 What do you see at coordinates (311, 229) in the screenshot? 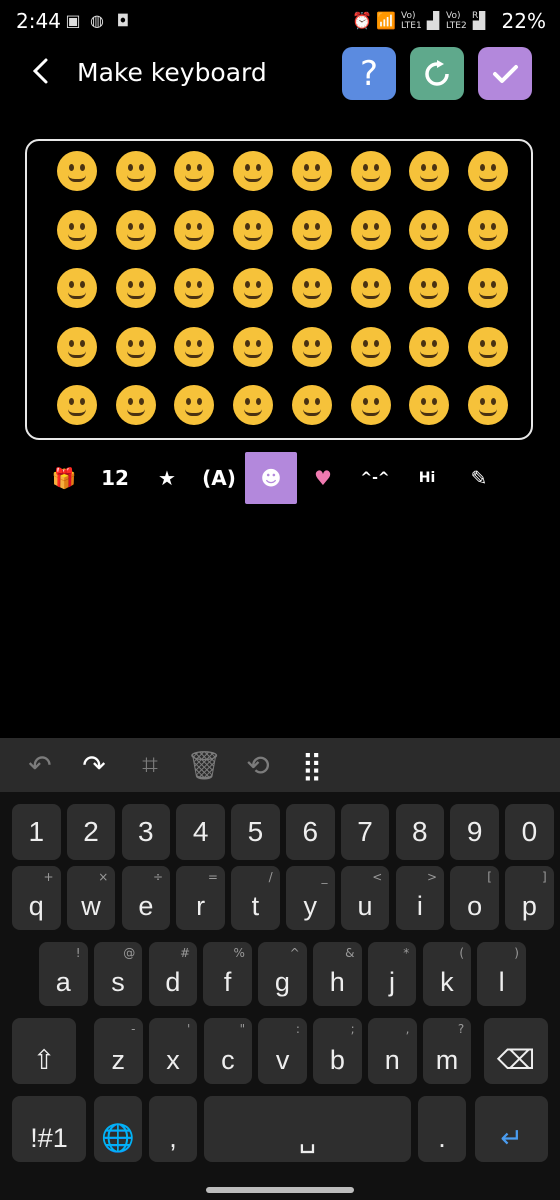
I see `emoji-cell: 😇` at bounding box center [311, 229].